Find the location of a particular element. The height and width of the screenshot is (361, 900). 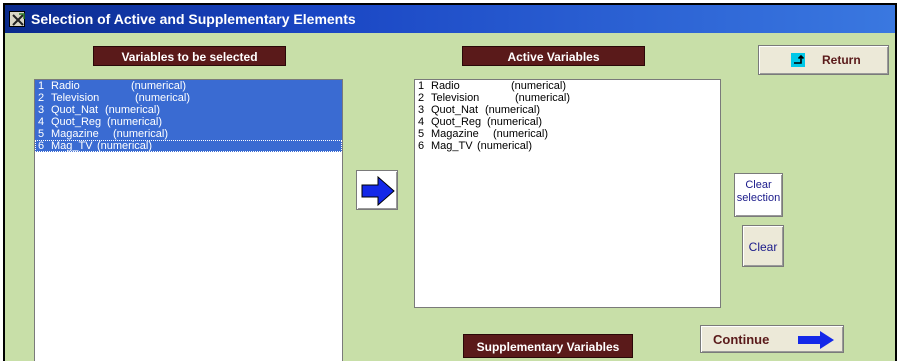

add-to-active-button is located at coordinates (377, 190).